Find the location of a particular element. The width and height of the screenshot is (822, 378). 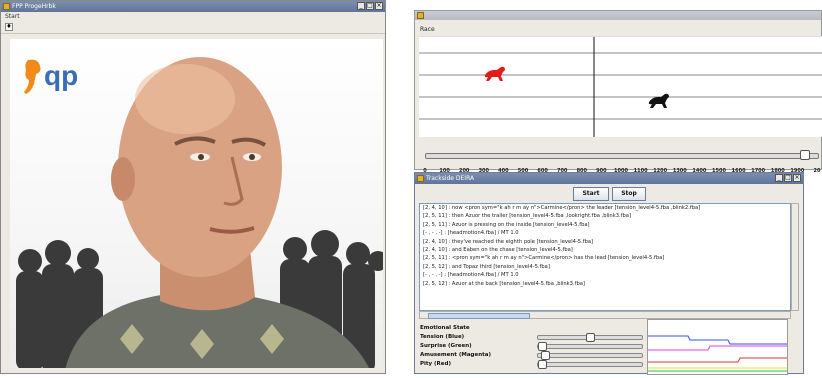

emotion-history-graph is located at coordinates (717, 347).